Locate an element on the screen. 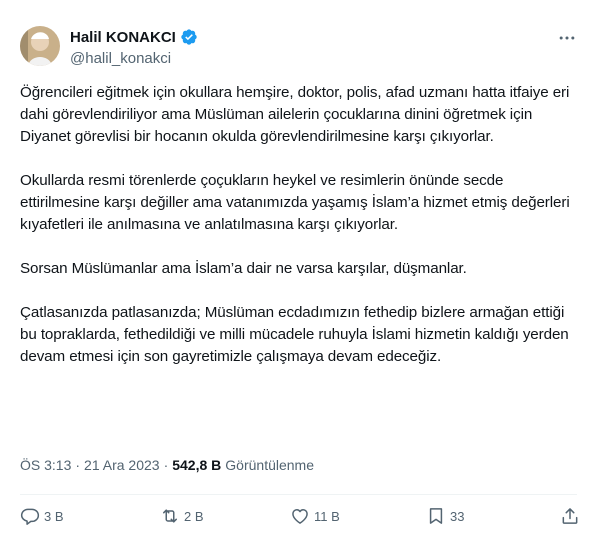 Image resolution: width=597 pixels, height=542 pixels. avatar is located at coordinates (40, 46).